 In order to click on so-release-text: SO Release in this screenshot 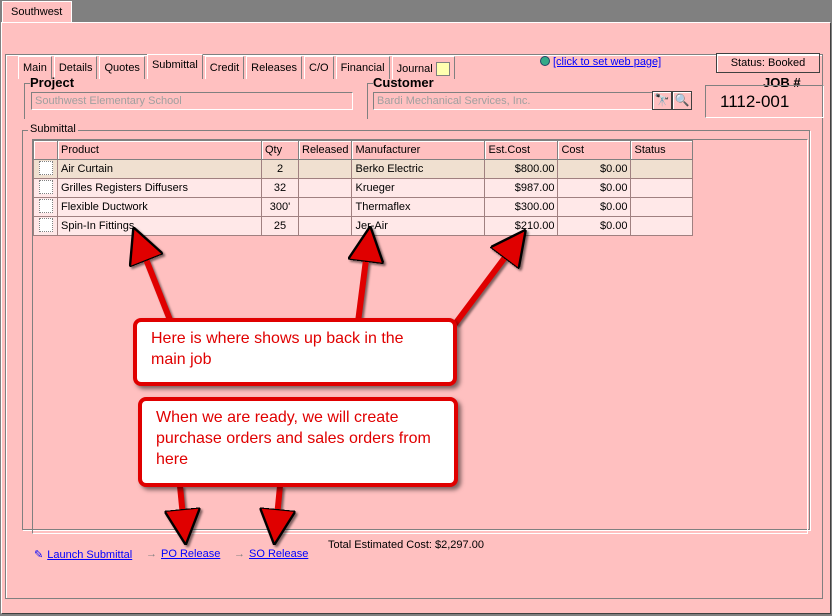, I will do `click(278, 554)`.